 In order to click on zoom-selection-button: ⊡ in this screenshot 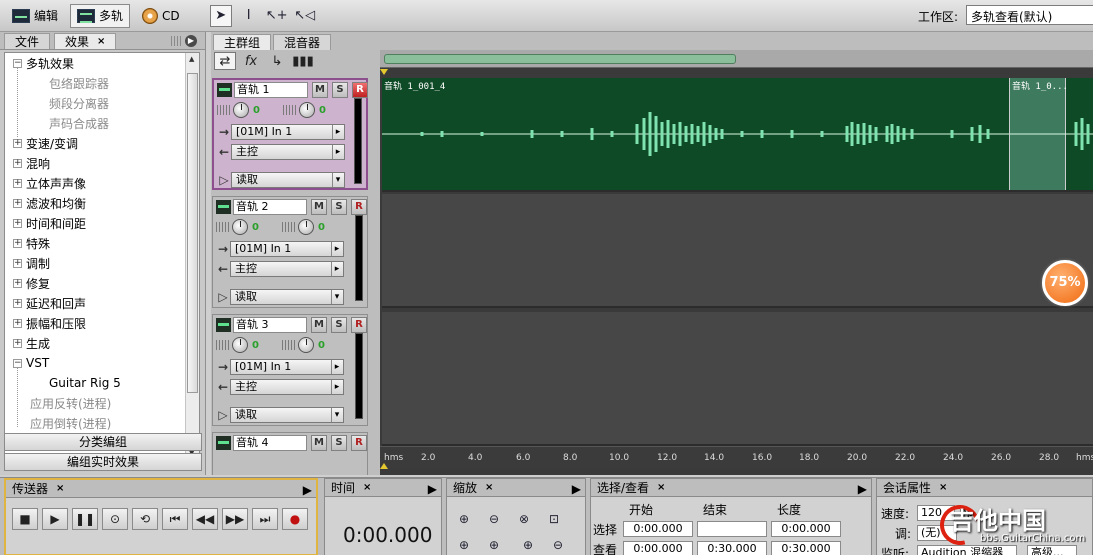, I will do `click(554, 519)`.